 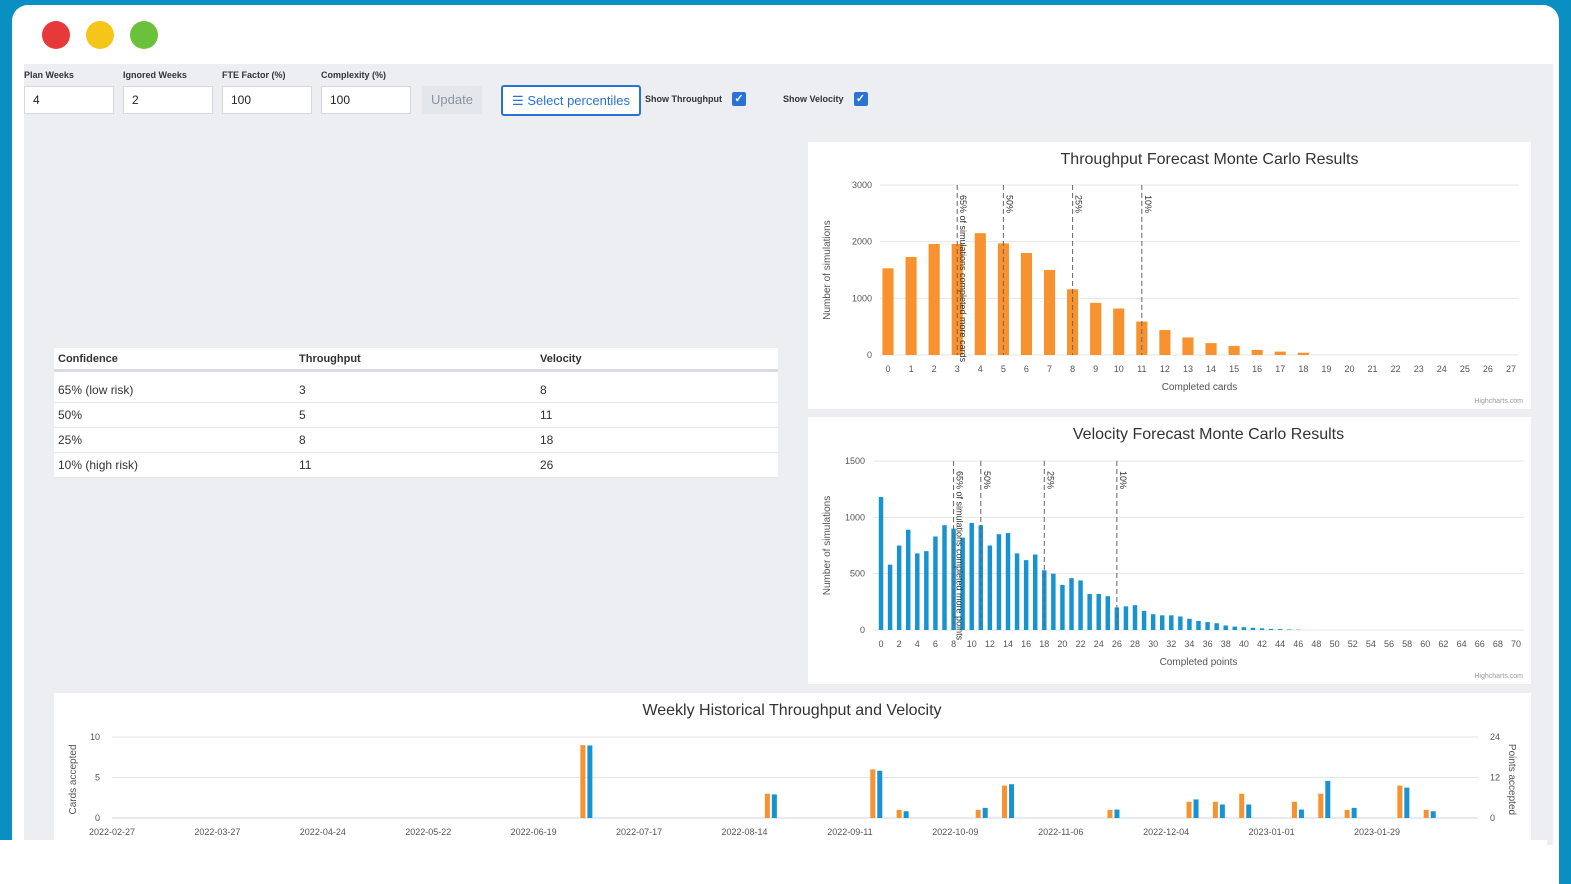 What do you see at coordinates (1353, 644) in the screenshot?
I see `x-tick-label: 52` at bounding box center [1353, 644].